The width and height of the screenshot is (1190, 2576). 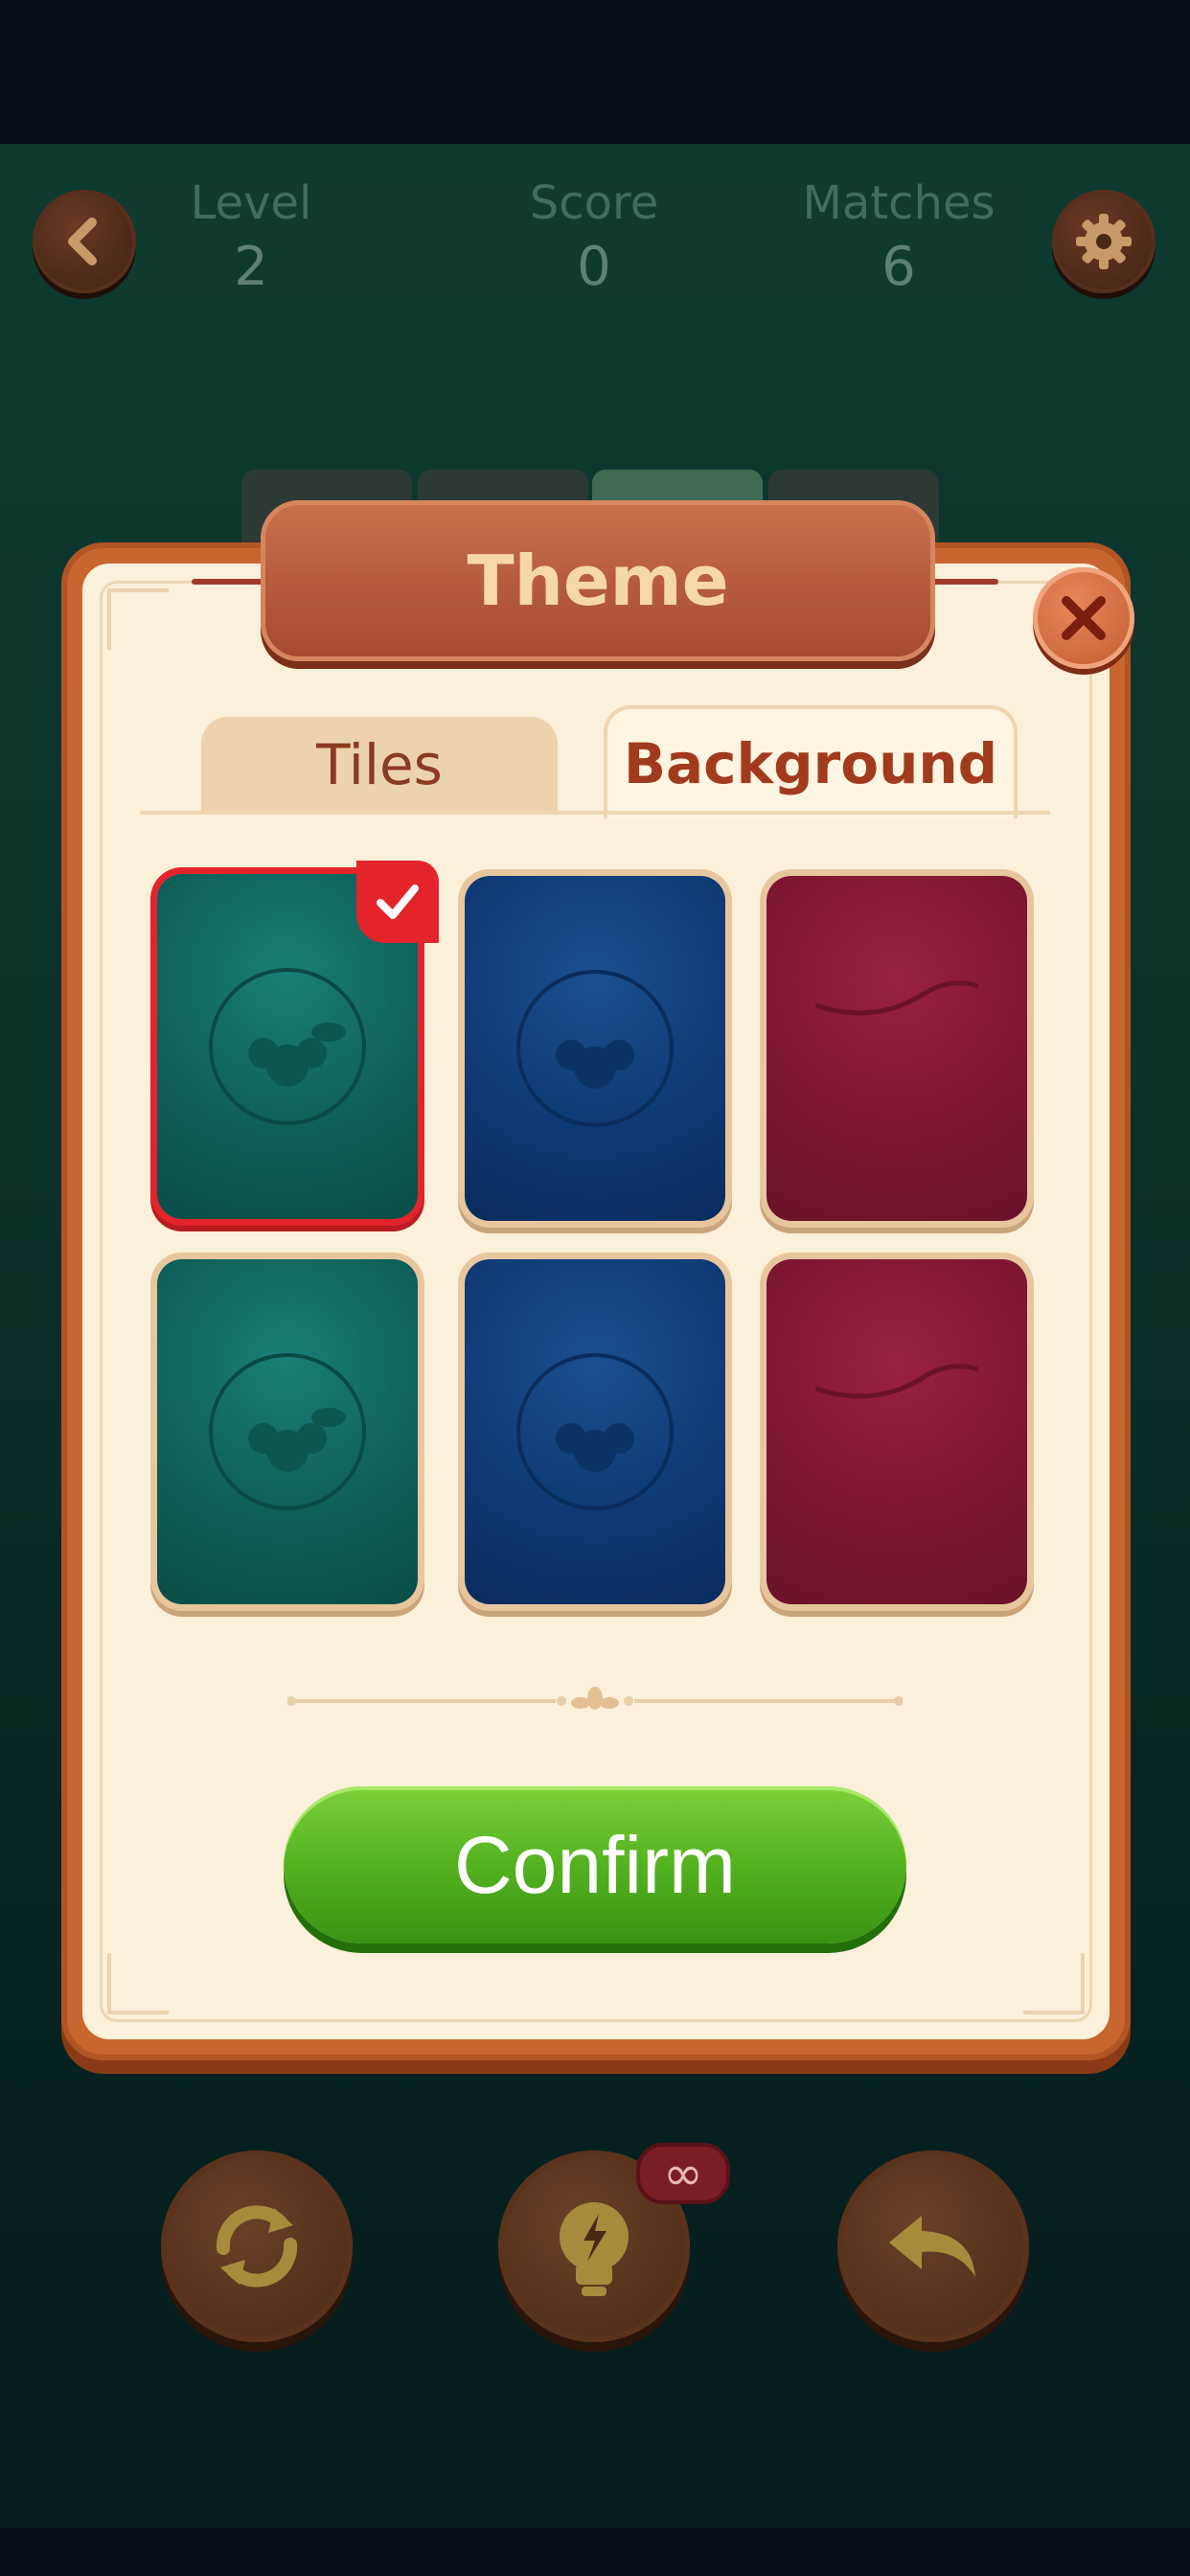 I want to click on level-stat: Level 2, so click(x=251, y=236).